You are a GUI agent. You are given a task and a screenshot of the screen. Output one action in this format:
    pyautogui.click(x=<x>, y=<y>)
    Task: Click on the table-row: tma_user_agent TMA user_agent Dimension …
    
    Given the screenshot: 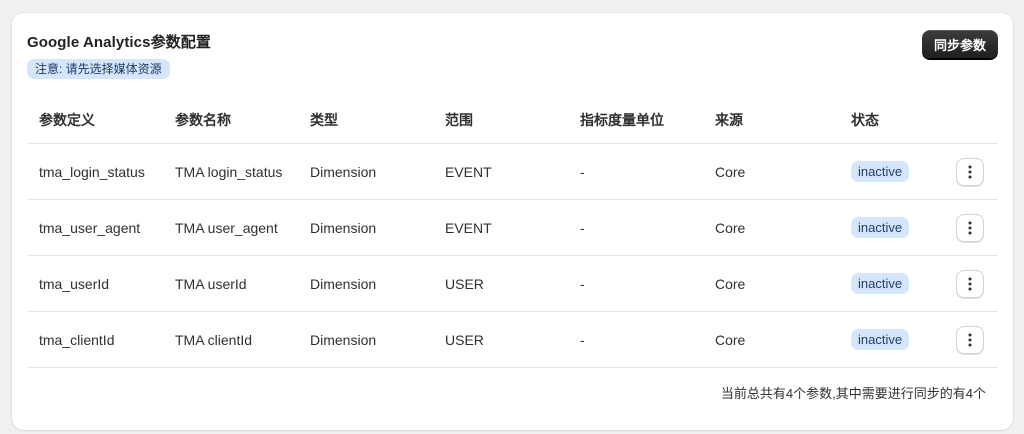 What is the action you would take?
    pyautogui.click(x=512, y=228)
    